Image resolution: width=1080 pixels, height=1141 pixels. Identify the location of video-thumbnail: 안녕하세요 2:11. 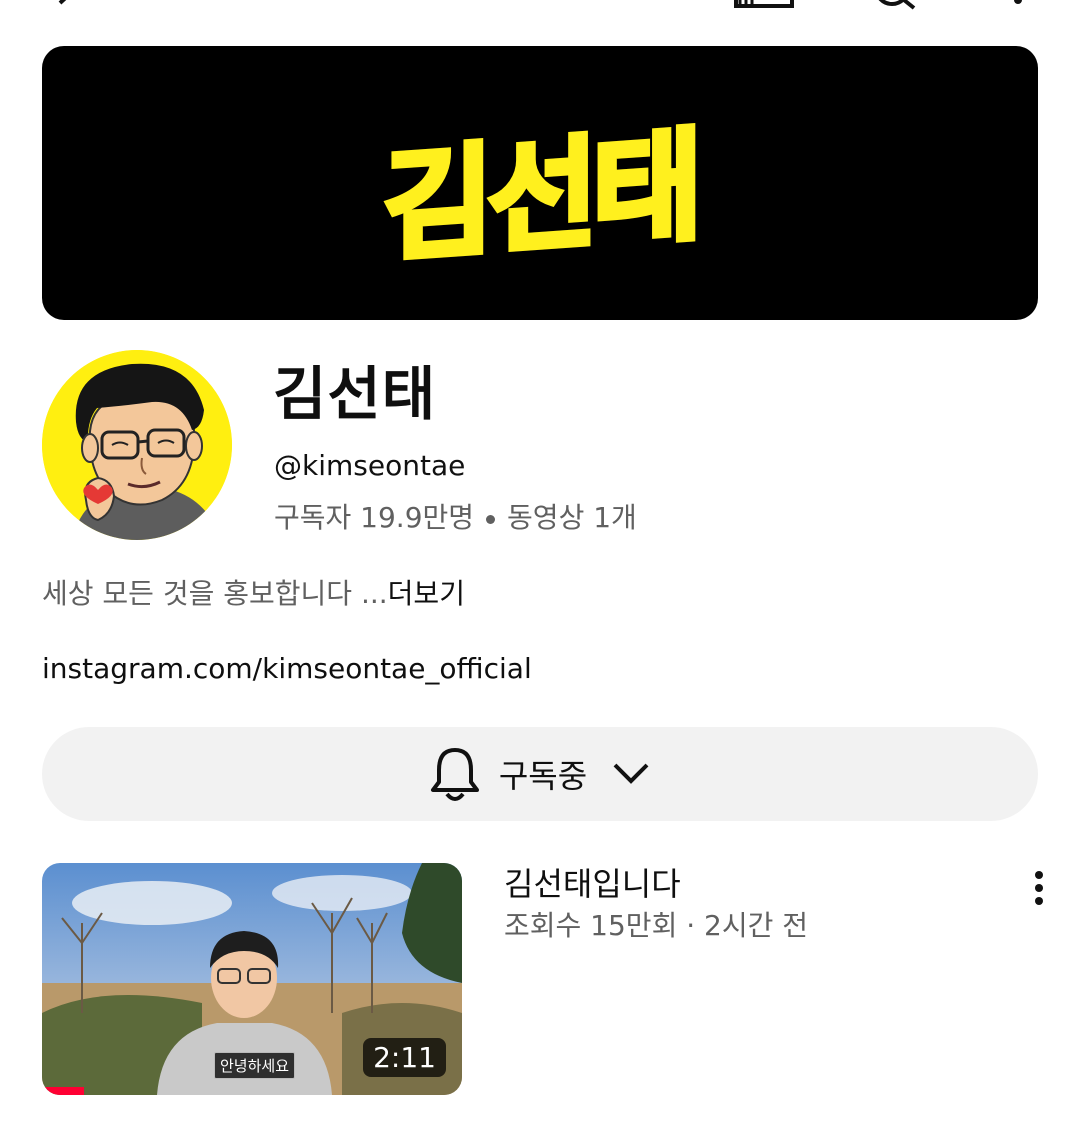
(252, 979).